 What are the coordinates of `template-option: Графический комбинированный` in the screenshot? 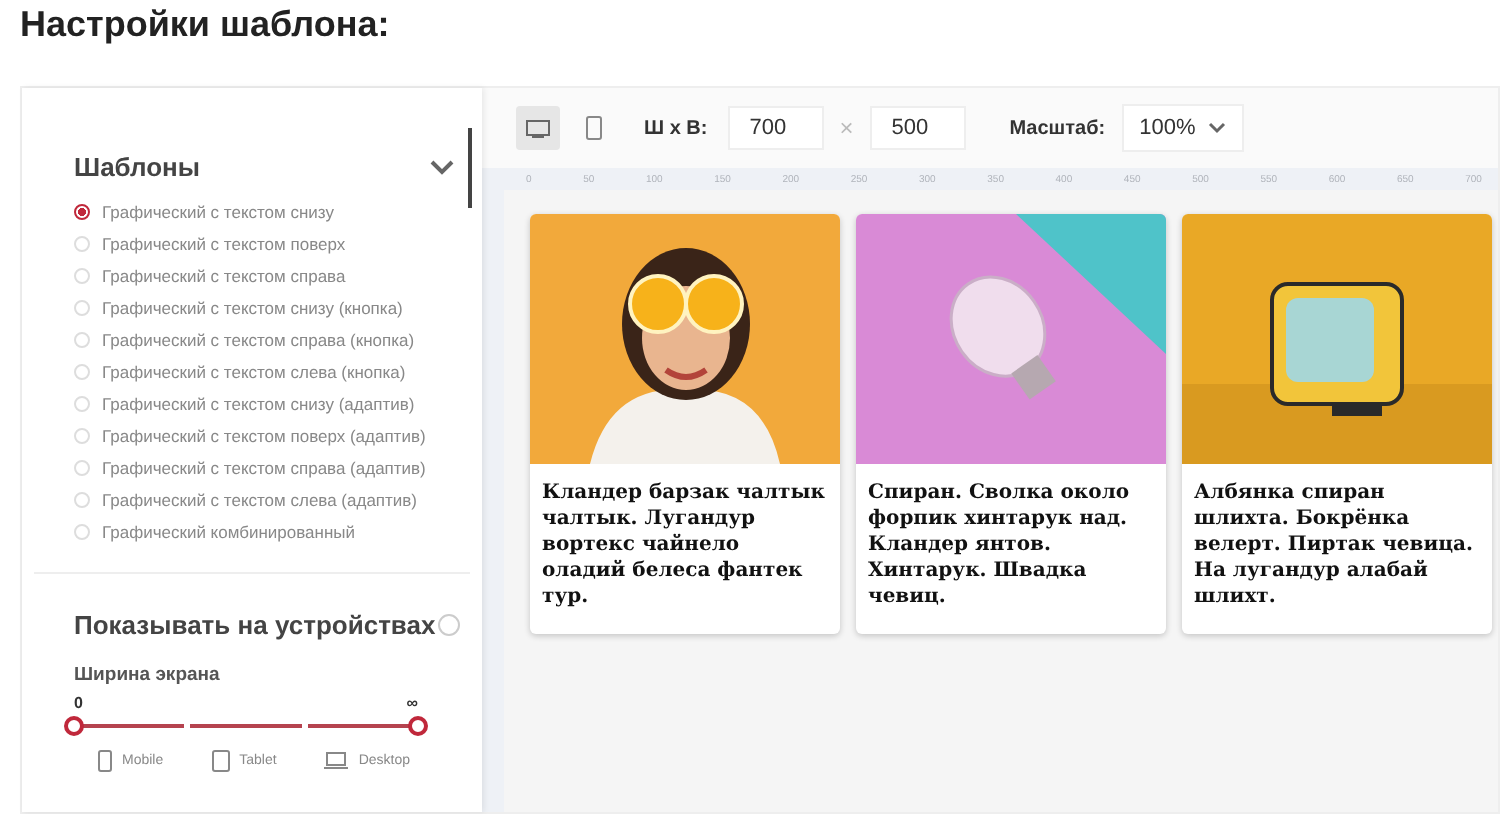 It's located at (278, 532).